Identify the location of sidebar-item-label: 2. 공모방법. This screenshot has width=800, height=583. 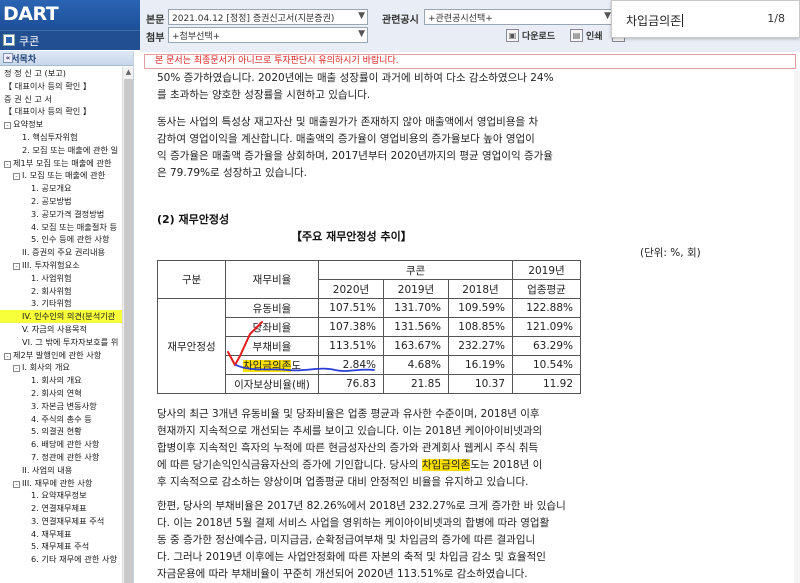
(51, 200).